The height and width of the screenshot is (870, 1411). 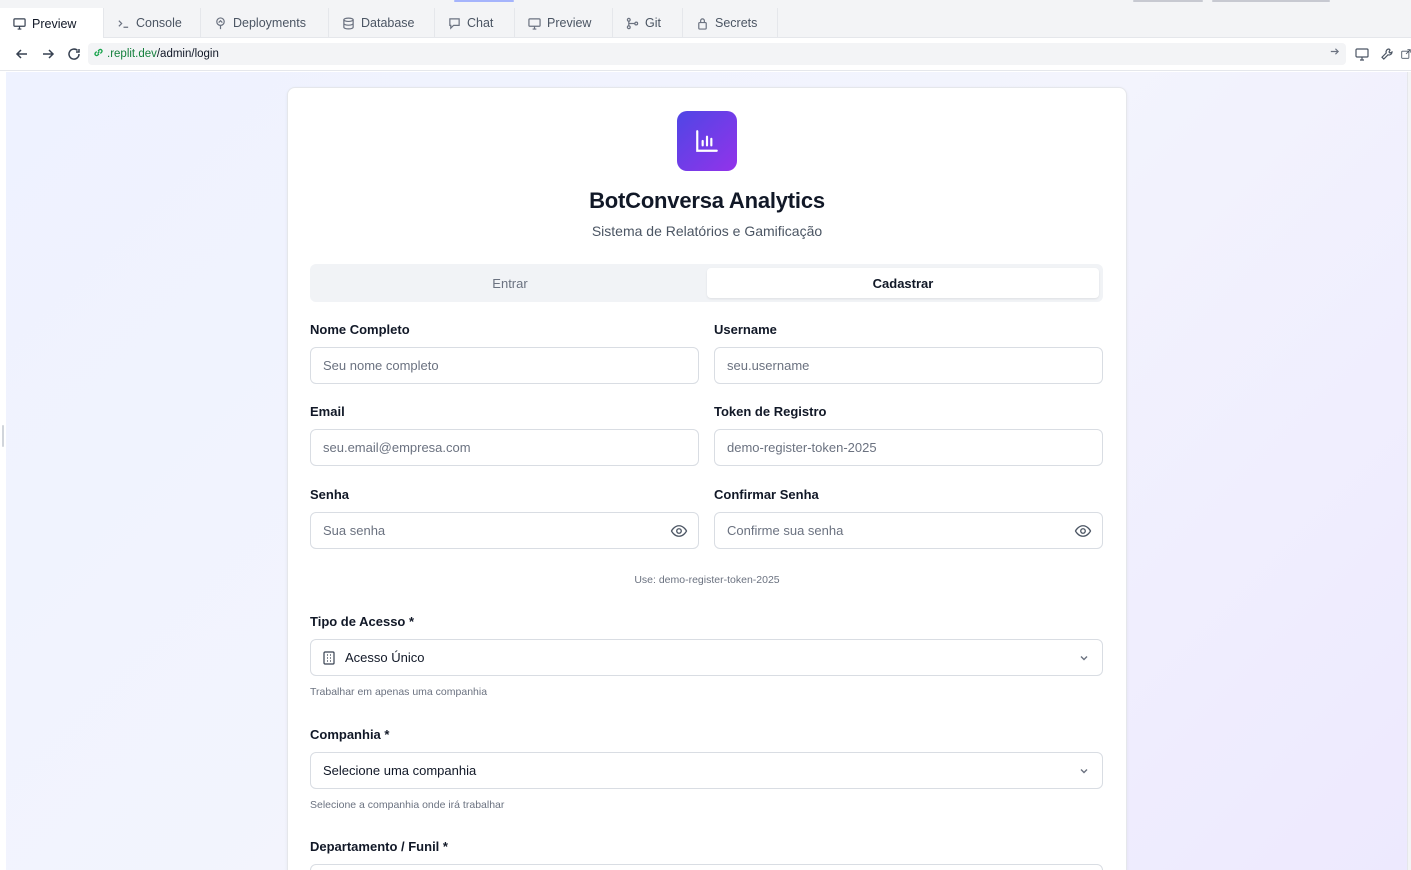 I want to click on lock-icon, so click(x=702, y=23).